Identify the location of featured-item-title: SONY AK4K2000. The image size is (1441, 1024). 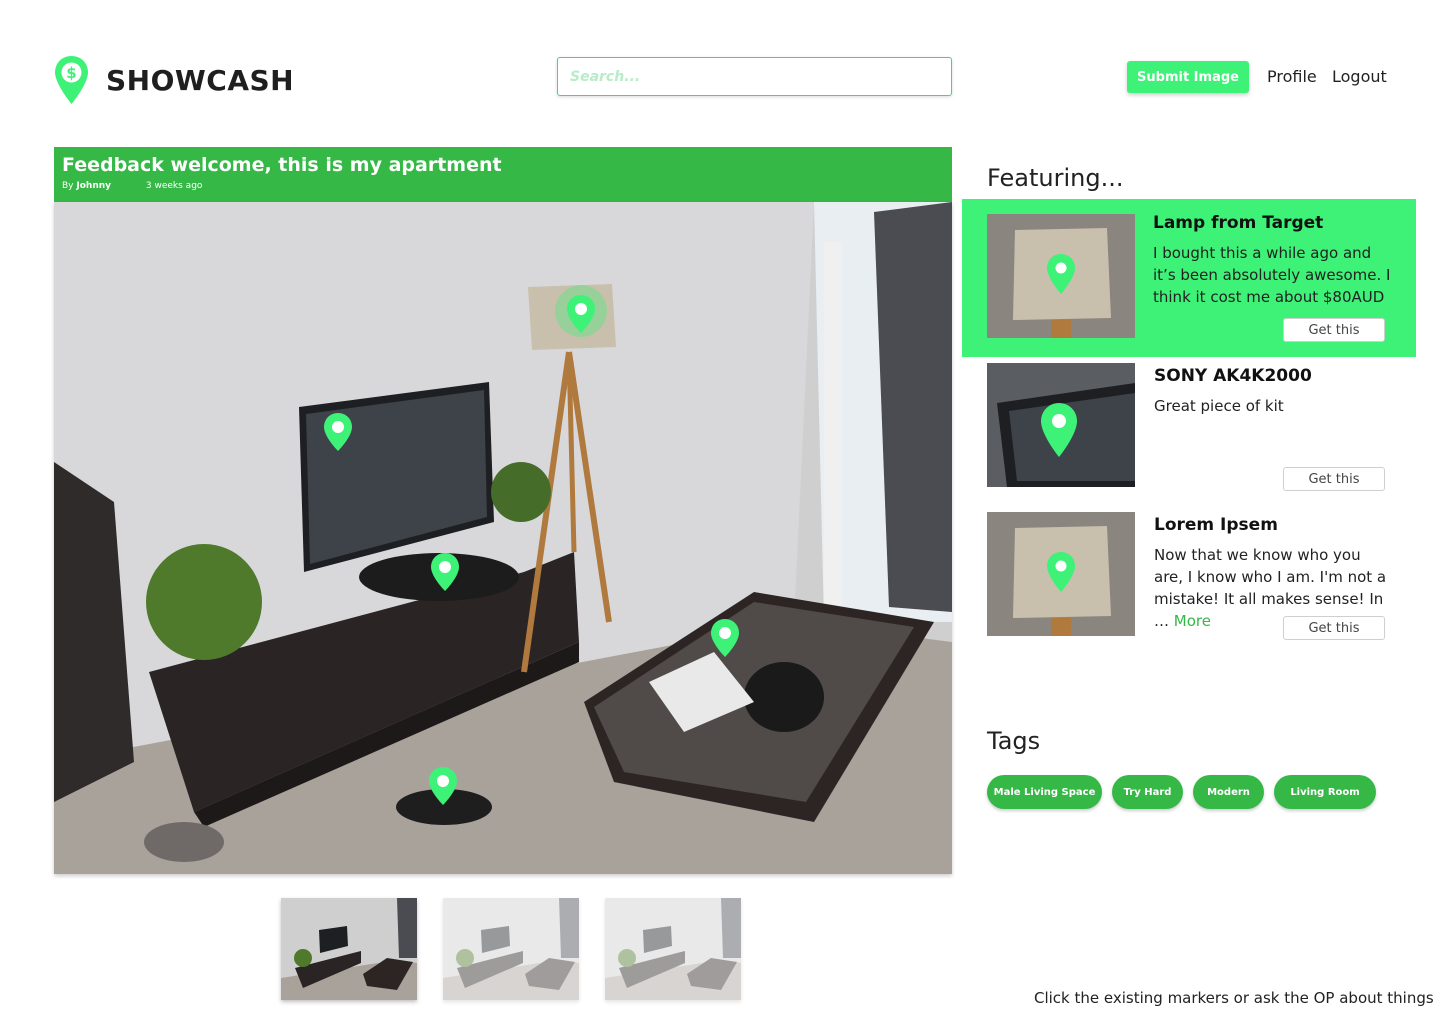
(1233, 376).